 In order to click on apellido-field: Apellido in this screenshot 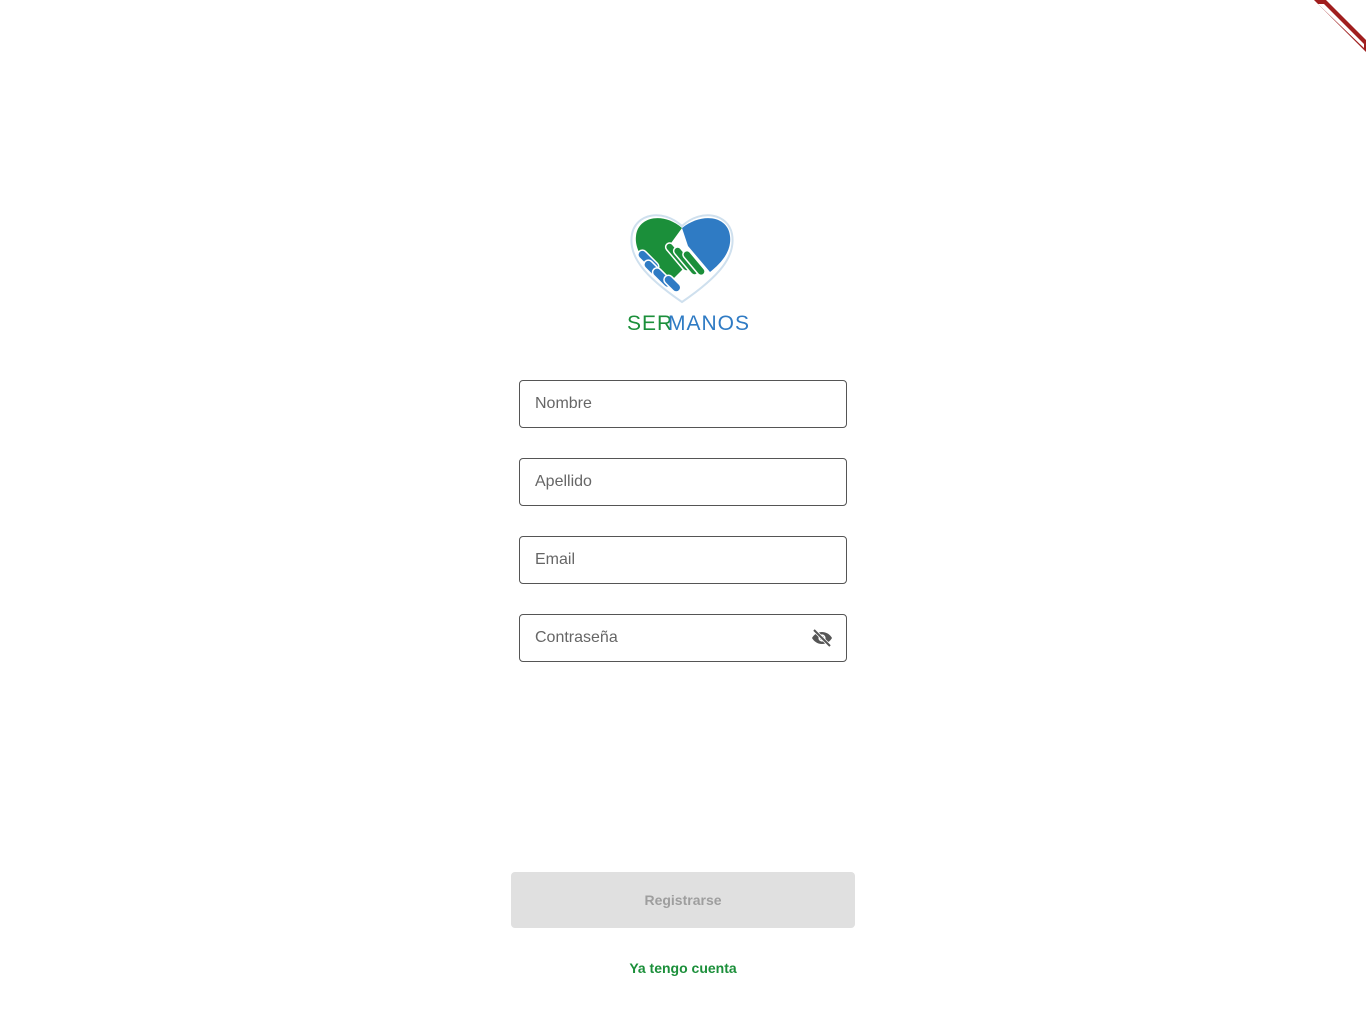, I will do `click(683, 482)`.